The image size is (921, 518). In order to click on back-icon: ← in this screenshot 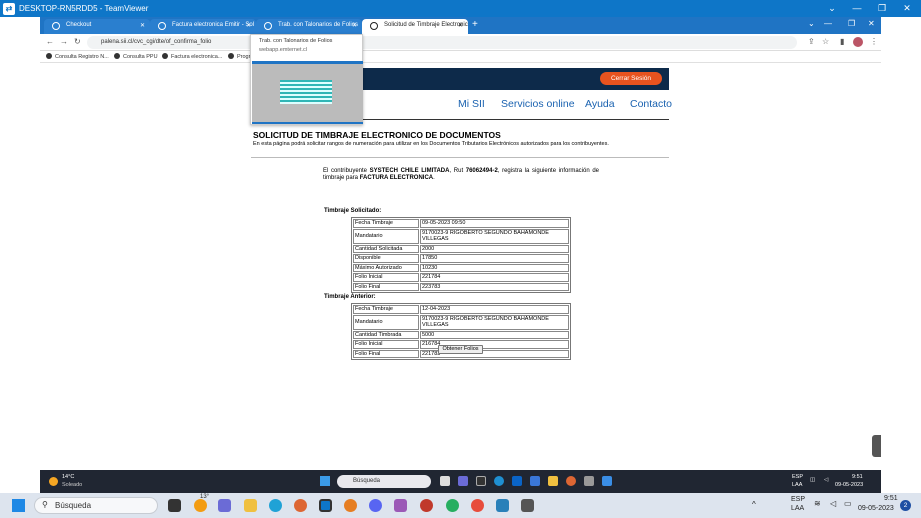, I will do `click(50, 41)`.